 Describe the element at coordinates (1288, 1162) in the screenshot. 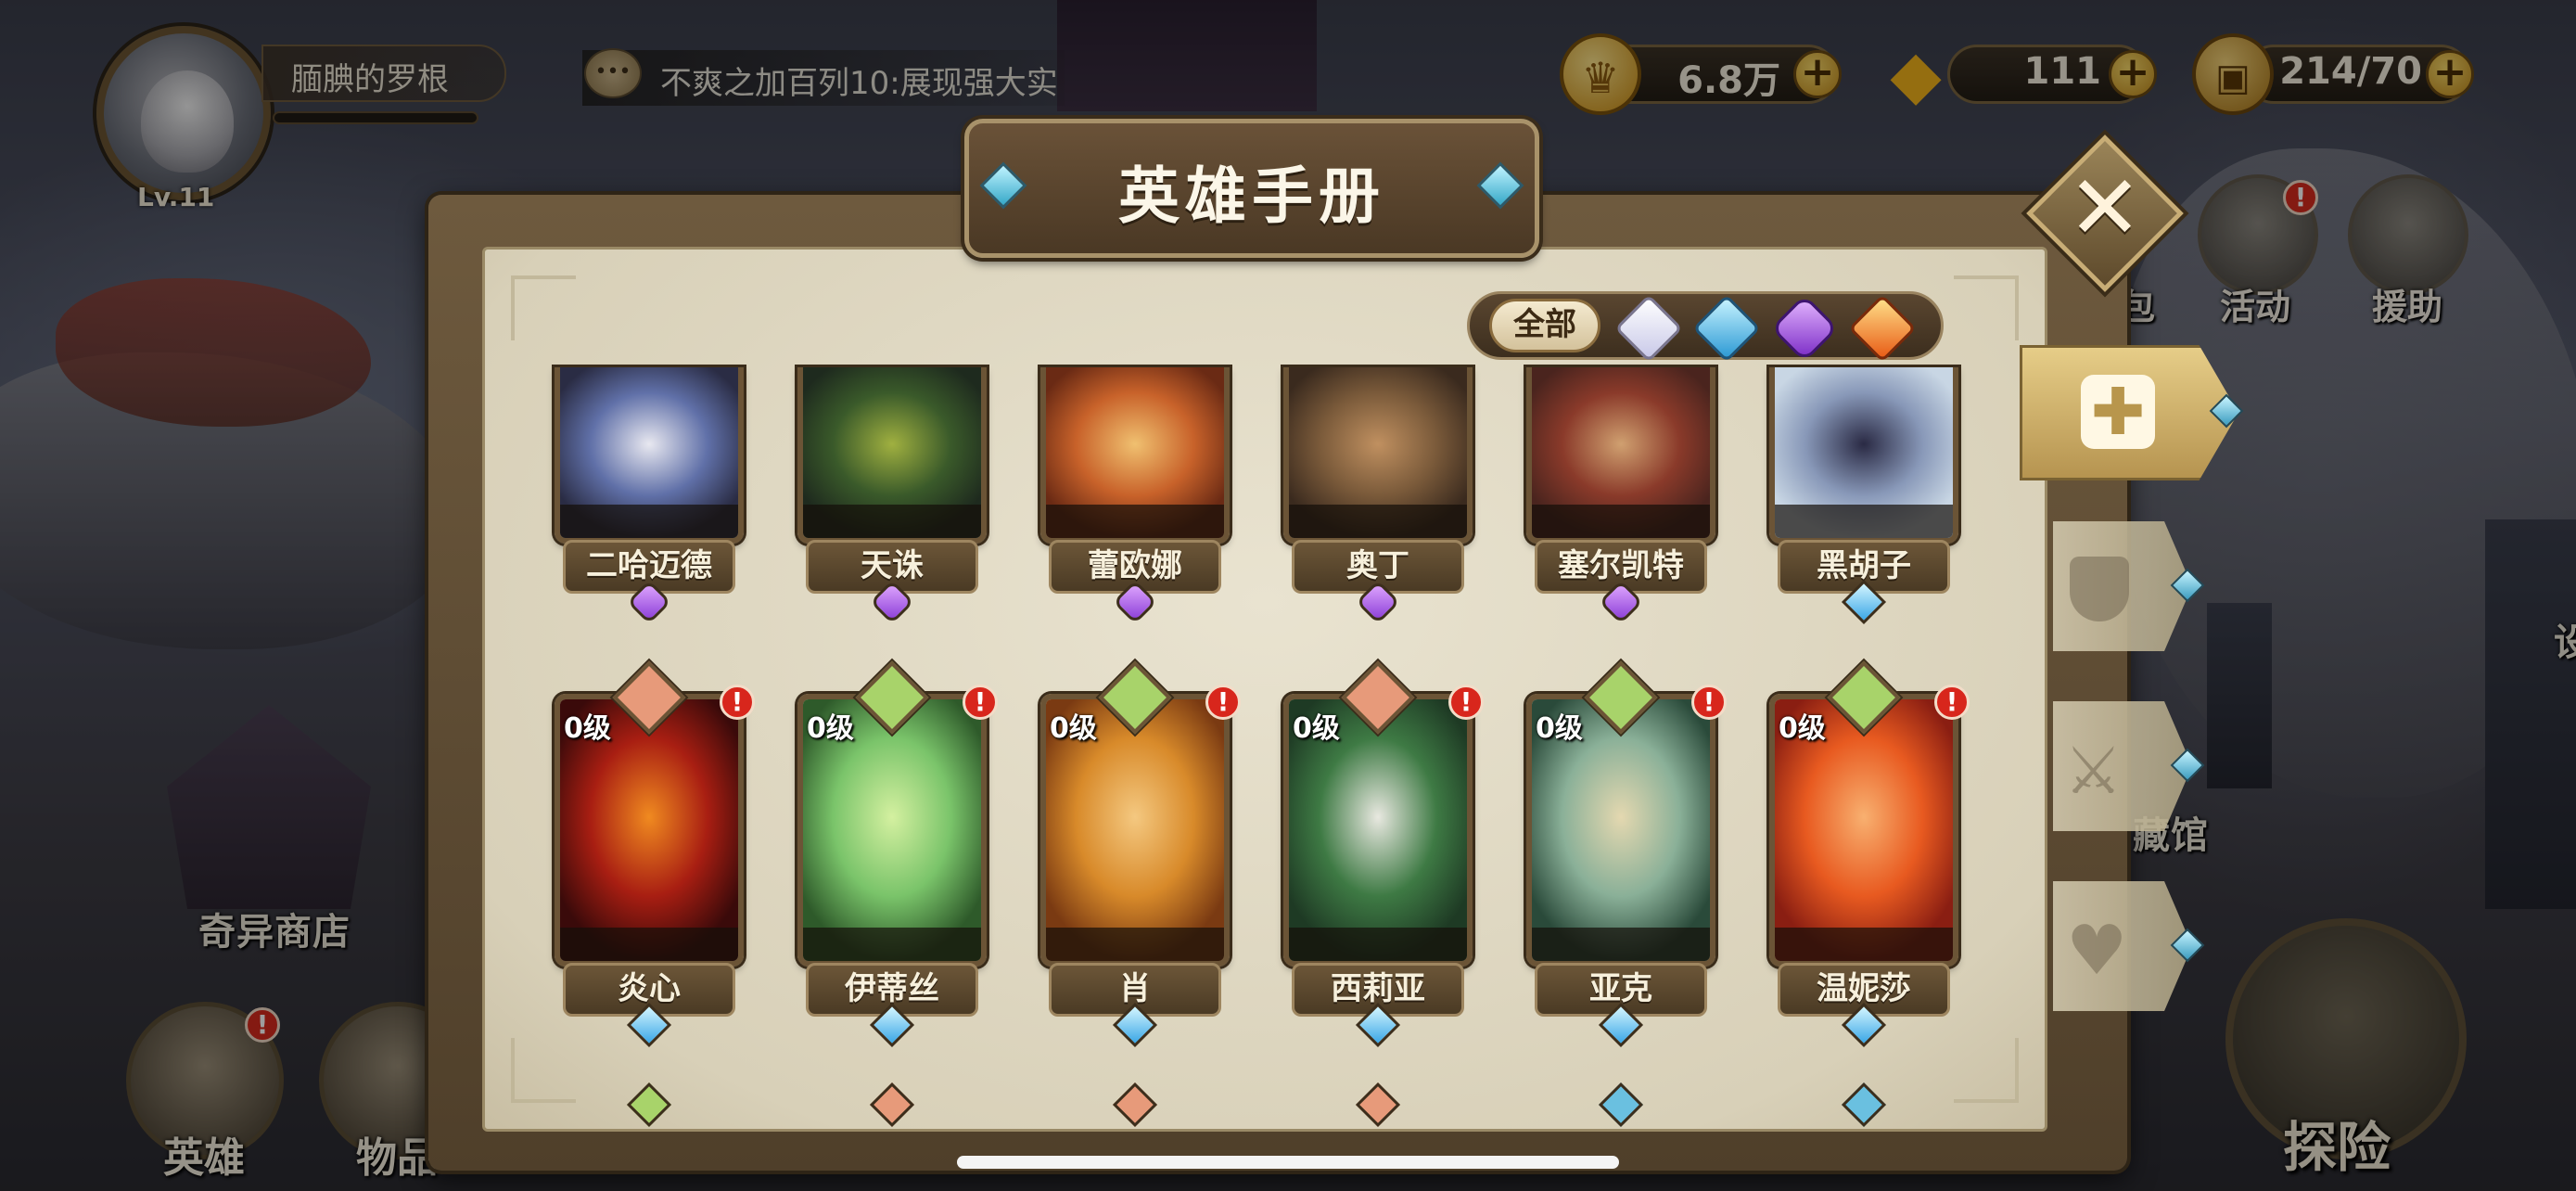

I see `home-indicator` at that location.